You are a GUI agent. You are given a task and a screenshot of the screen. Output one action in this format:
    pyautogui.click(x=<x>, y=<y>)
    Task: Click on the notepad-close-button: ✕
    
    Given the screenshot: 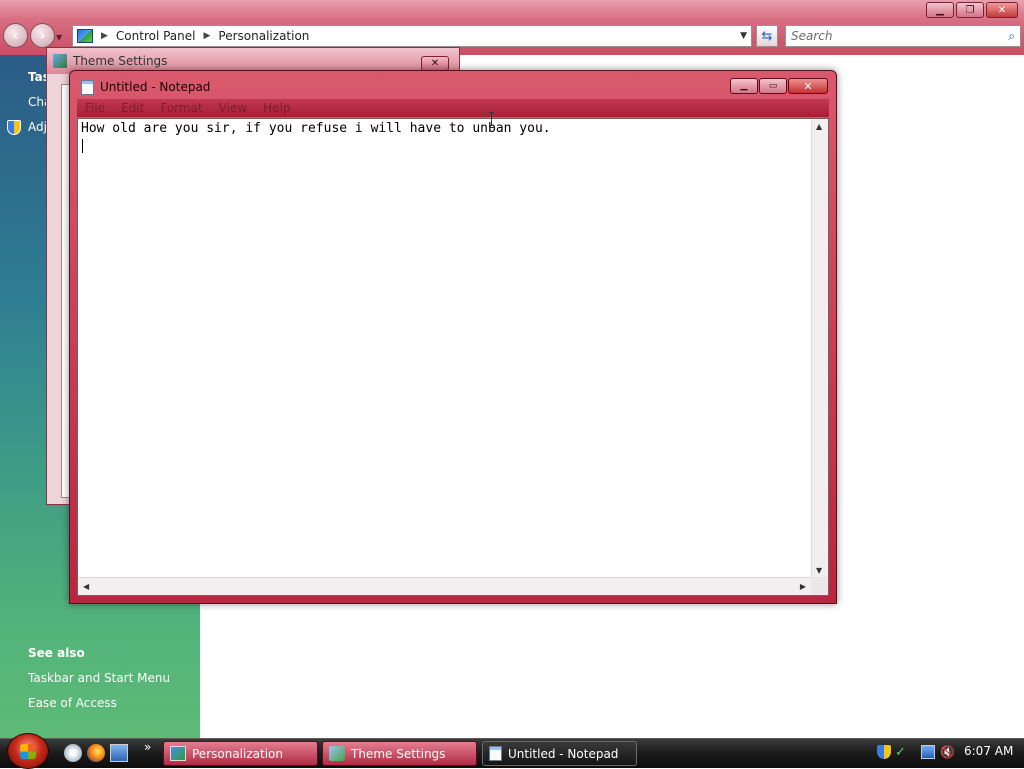 What is the action you would take?
    pyautogui.click(x=808, y=86)
    